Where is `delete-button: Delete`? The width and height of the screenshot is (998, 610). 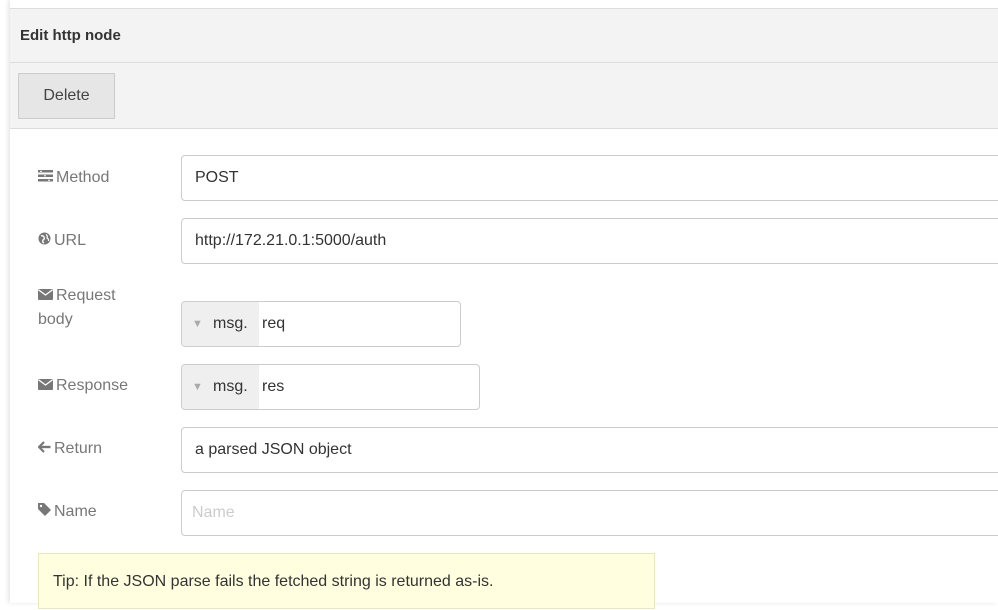
delete-button: Delete is located at coordinates (66, 96).